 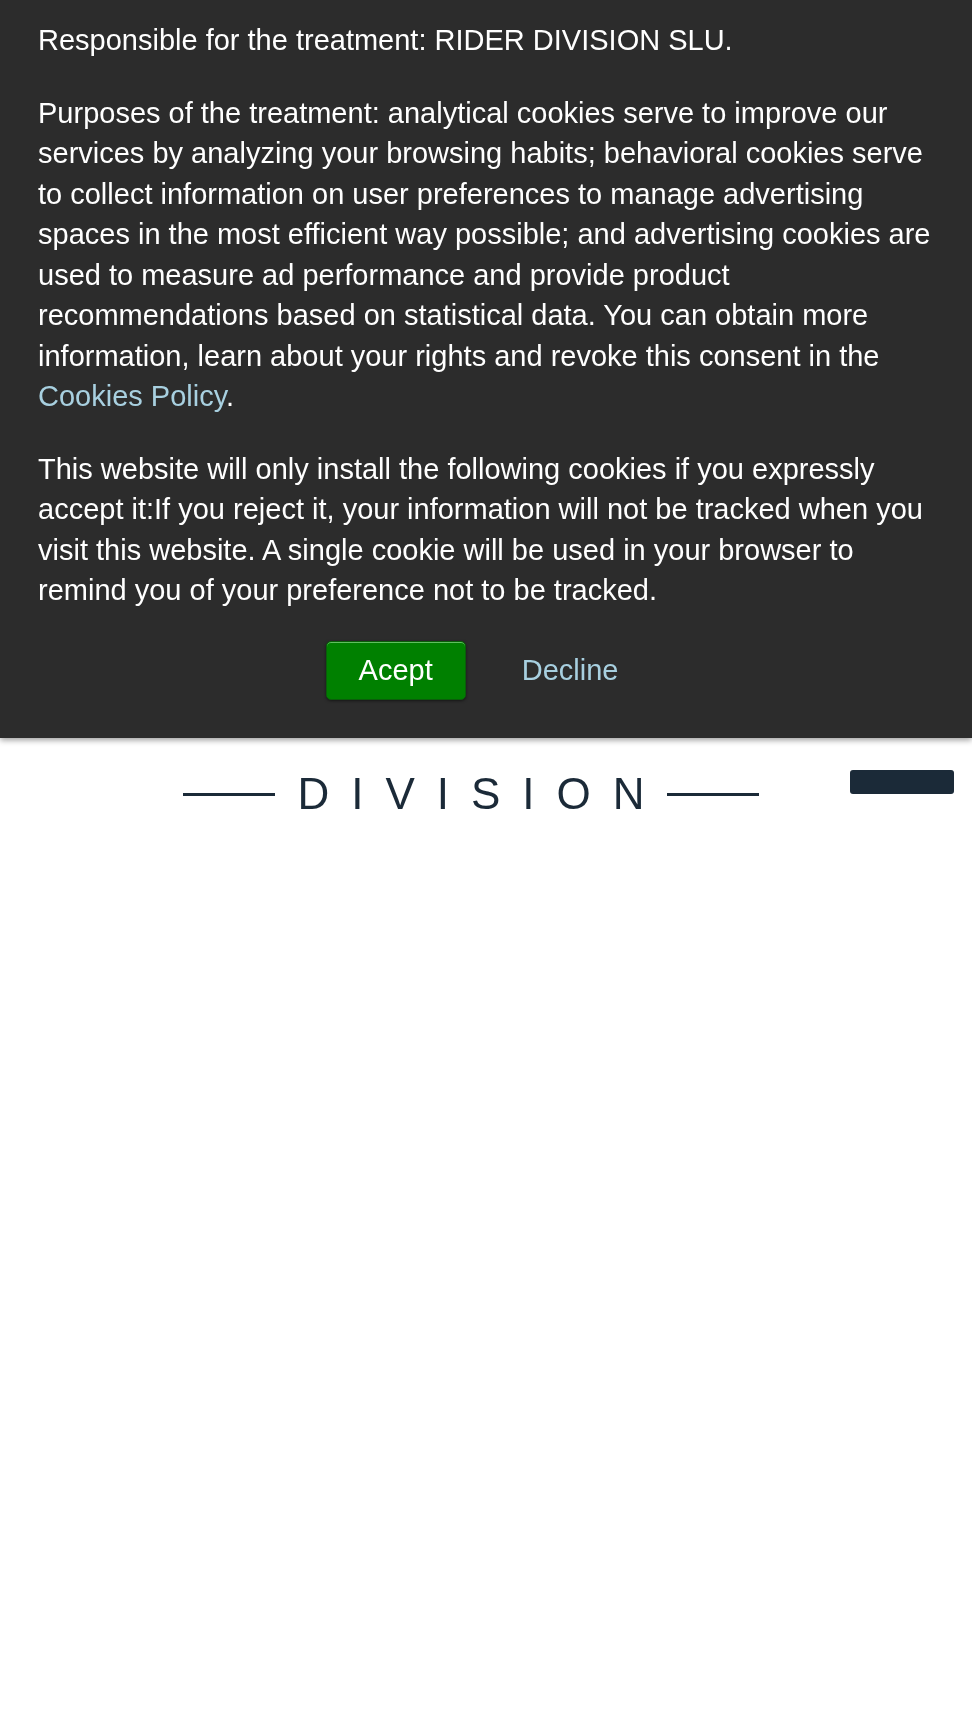 What do you see at coordinates (132, 396) in the screenshot?
I see `cookies-policy-link: Cookies Policy` at bounding box center [132, 396].